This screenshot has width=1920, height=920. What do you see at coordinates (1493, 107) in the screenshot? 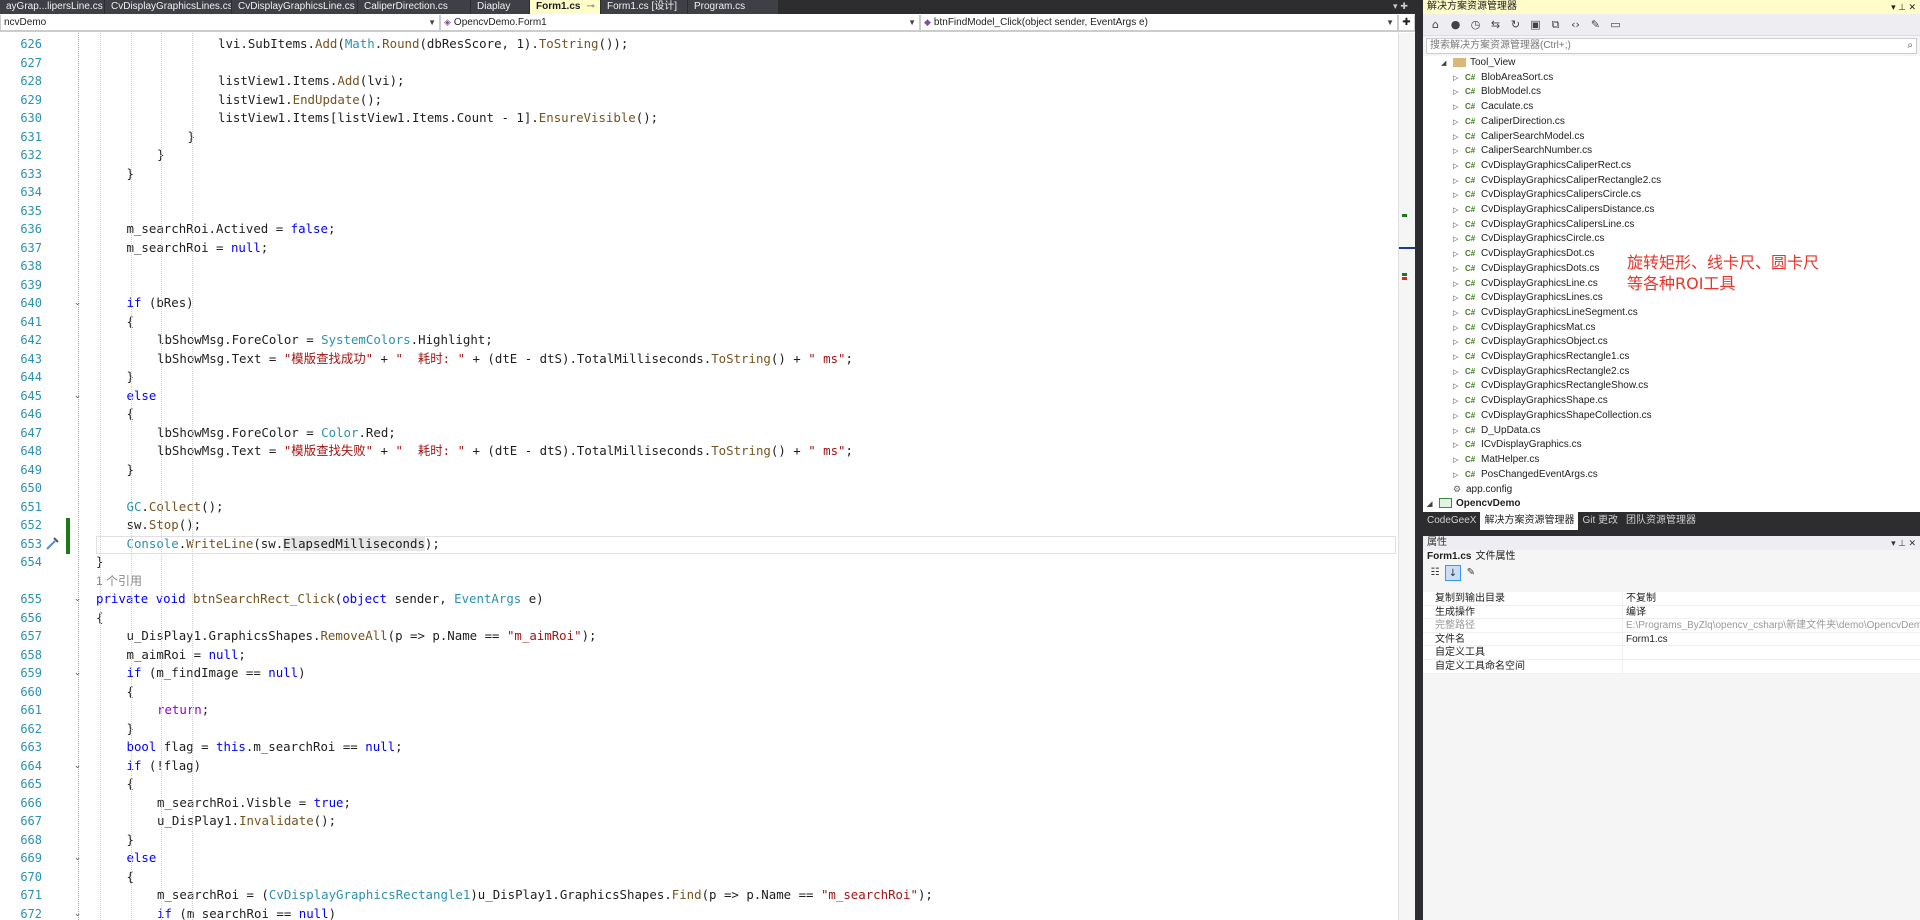
I see `tree-item: ▷ C# Caculate.cs` at bounding box center [1493, 107].